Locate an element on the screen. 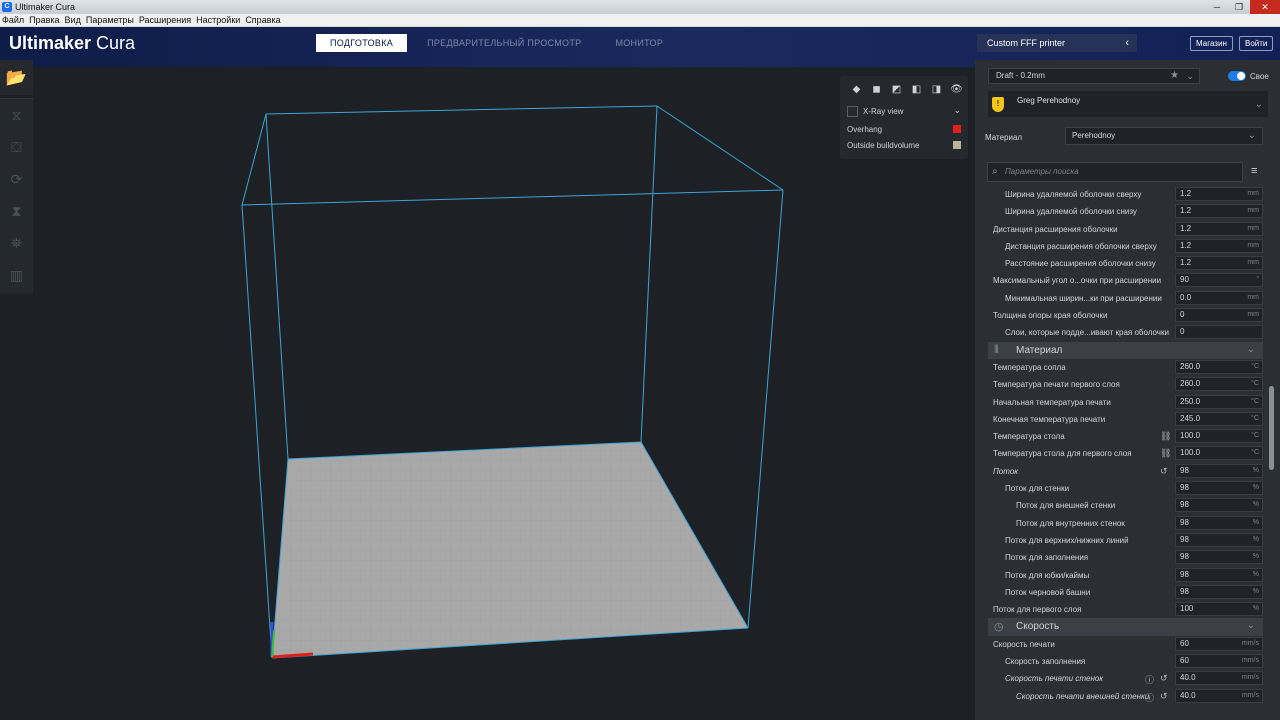 The image size is (1280, 720). mirror-icon: ⧗ is located at coordinates (16, 210).